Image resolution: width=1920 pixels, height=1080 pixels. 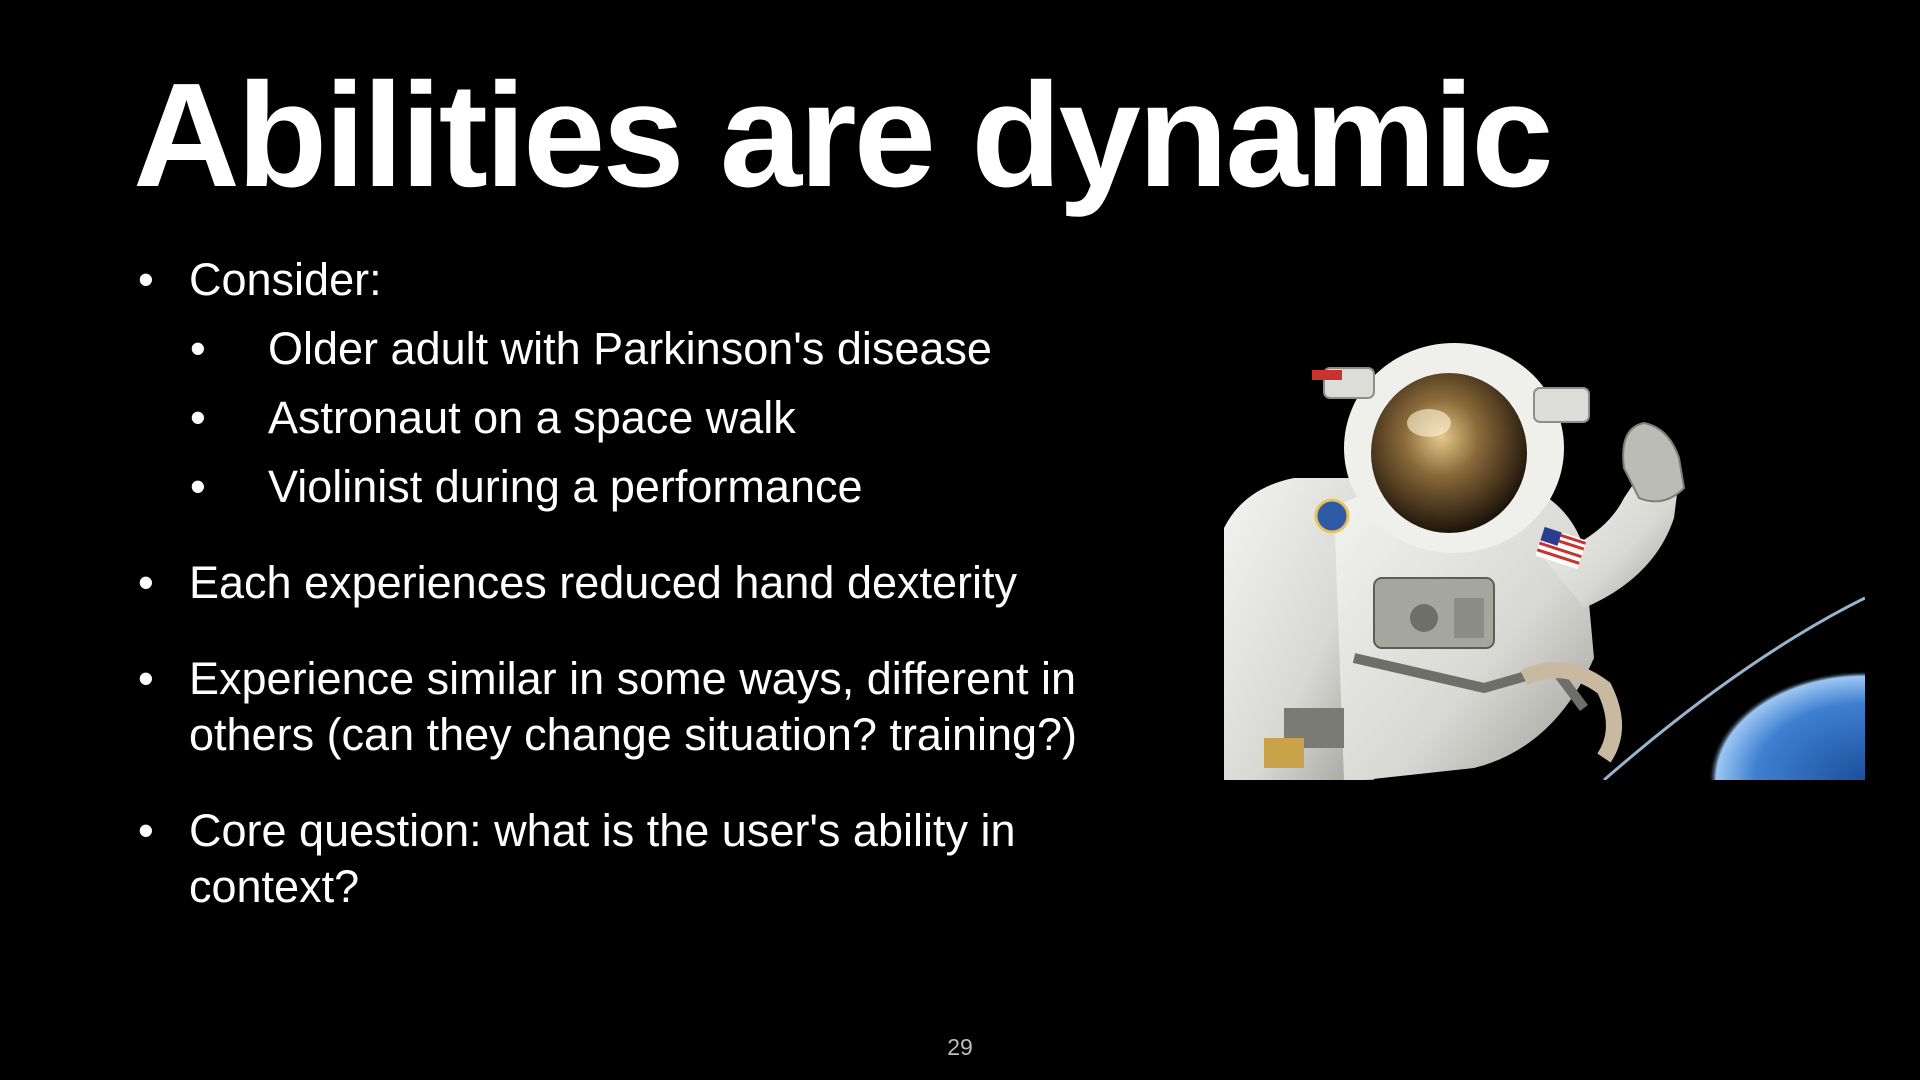 What do you see at coordinates (285, 279) in the screenshot?
I see `bullet-text: Consider:` at bounding box center [285, 279].